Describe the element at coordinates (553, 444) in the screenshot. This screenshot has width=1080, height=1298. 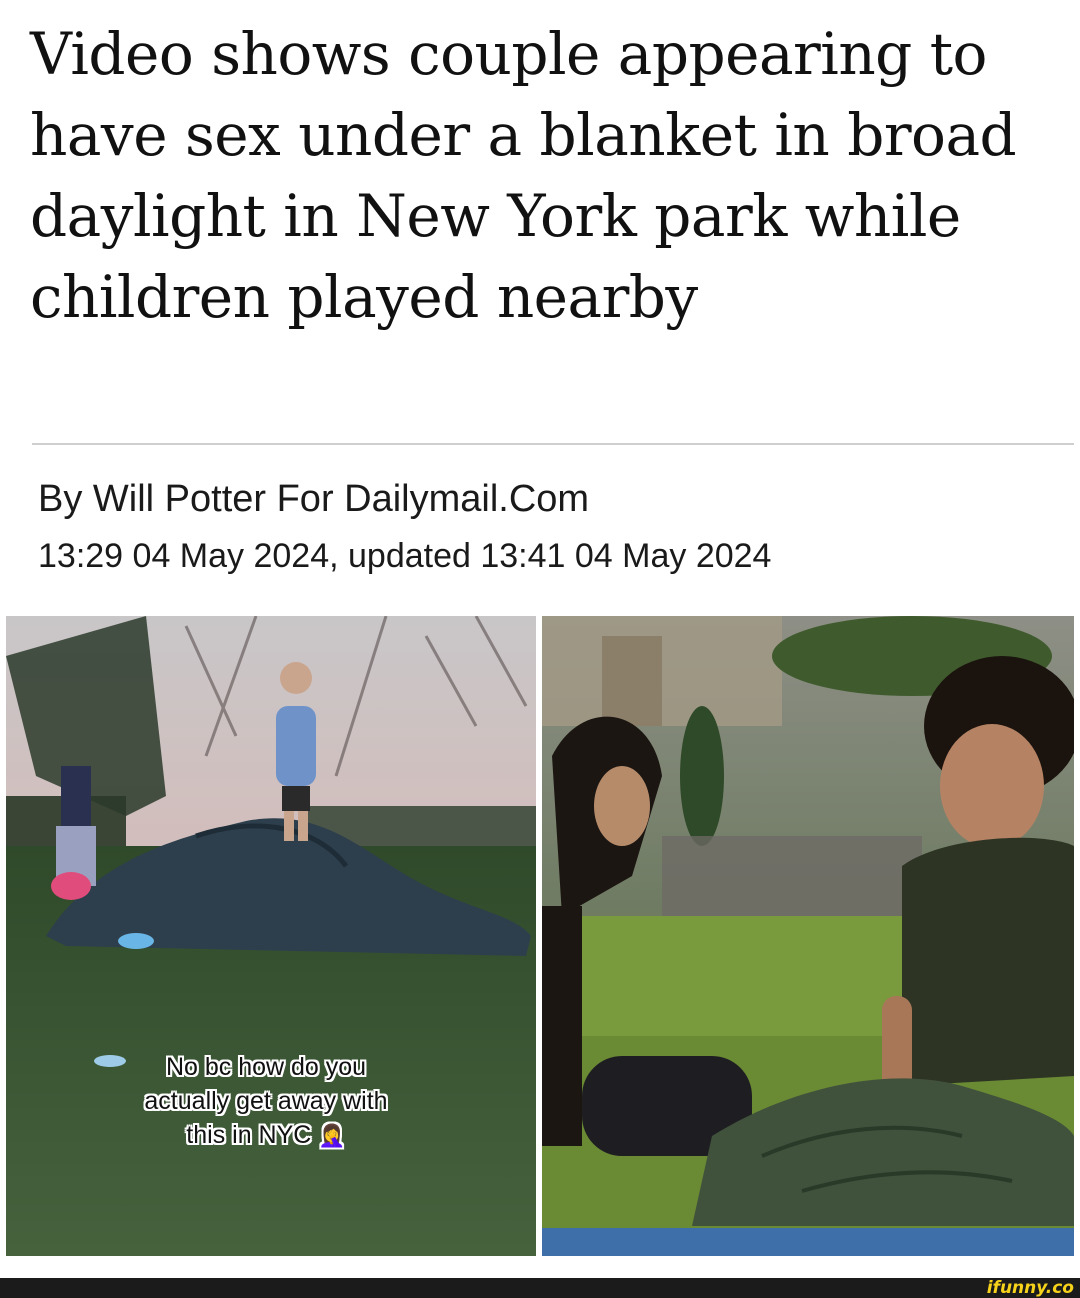
I see `divider` at that location.